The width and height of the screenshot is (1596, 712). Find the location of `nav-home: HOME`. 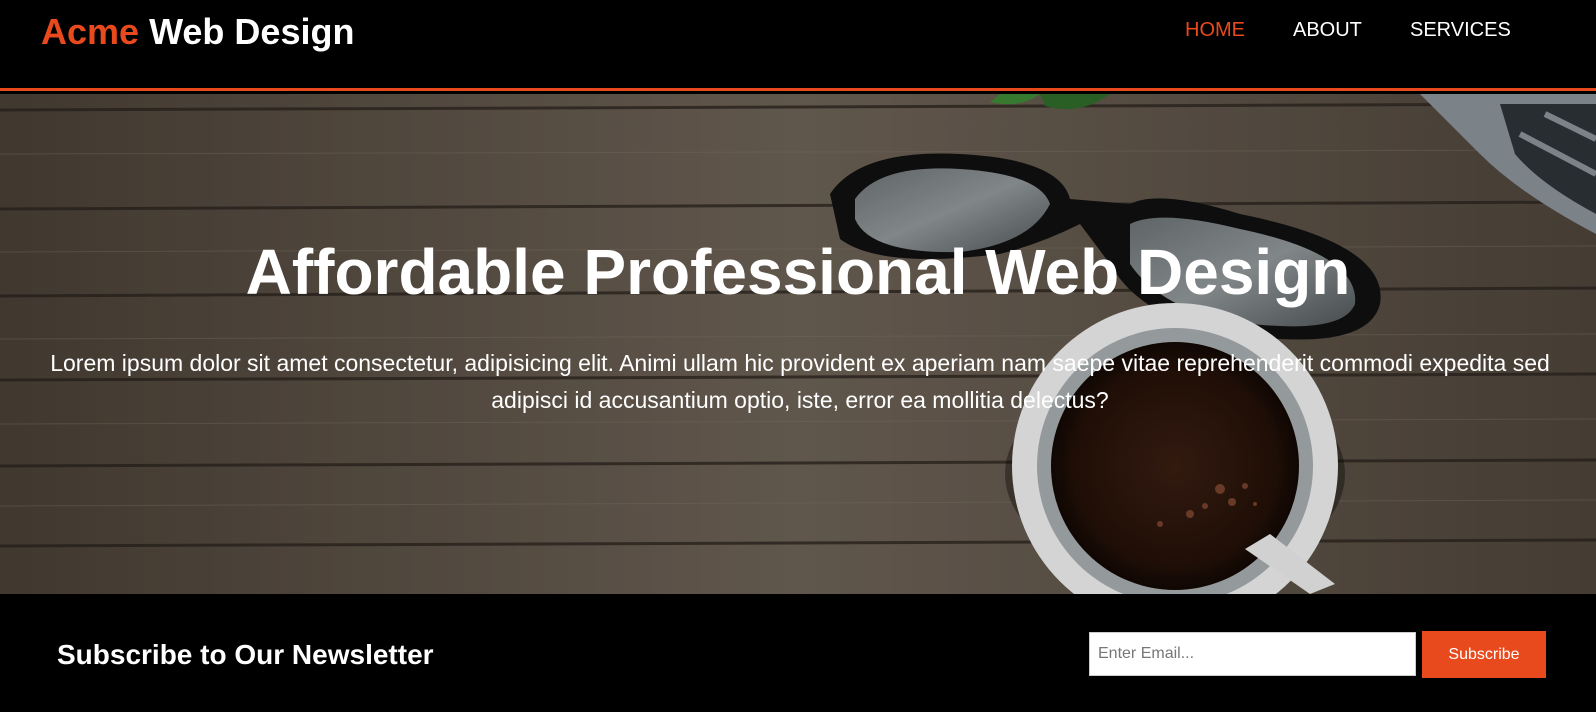

nav-home: HOME is located at coordinates (1215, 30).